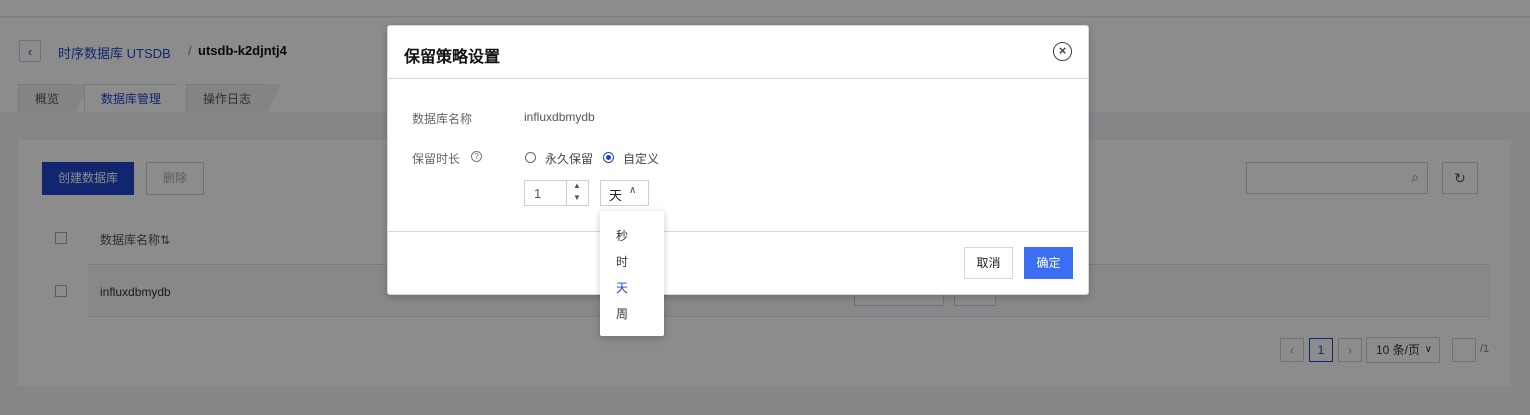 This screenshot has width=1530, height=415. I want to click on unit-option-day: 天, so click(622, 287).